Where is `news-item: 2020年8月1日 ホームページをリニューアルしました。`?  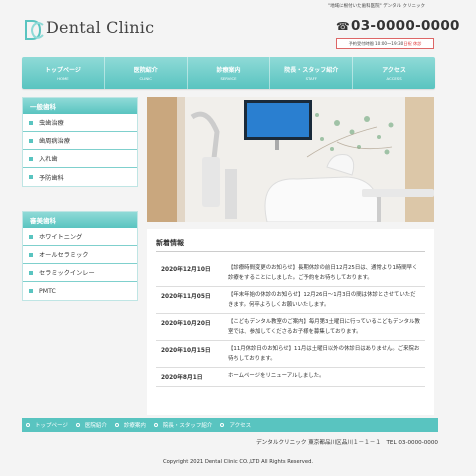
news-item: 2020年8月1日 ホームページをリニューアルしました。 is located at coordinates (290, 377).